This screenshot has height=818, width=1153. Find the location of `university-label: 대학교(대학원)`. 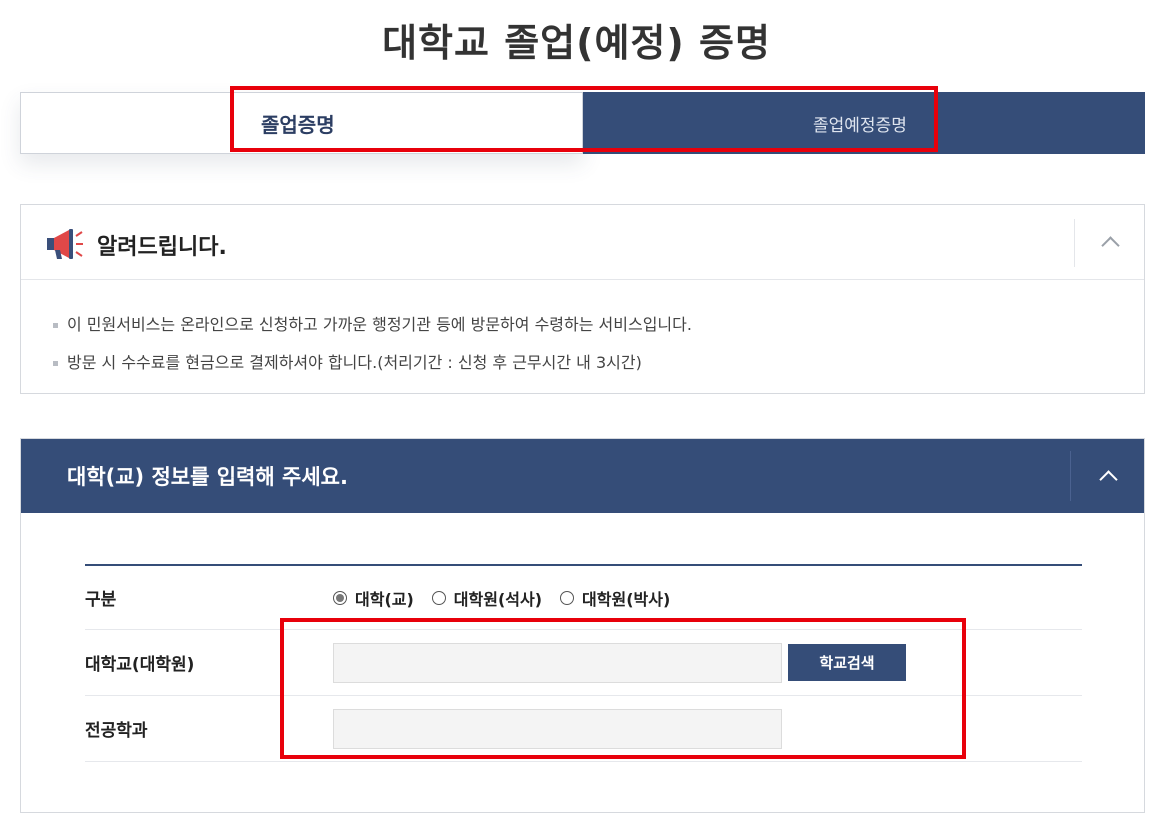

university-label: 대학교(대학원) is located at coordinates (140, 665).